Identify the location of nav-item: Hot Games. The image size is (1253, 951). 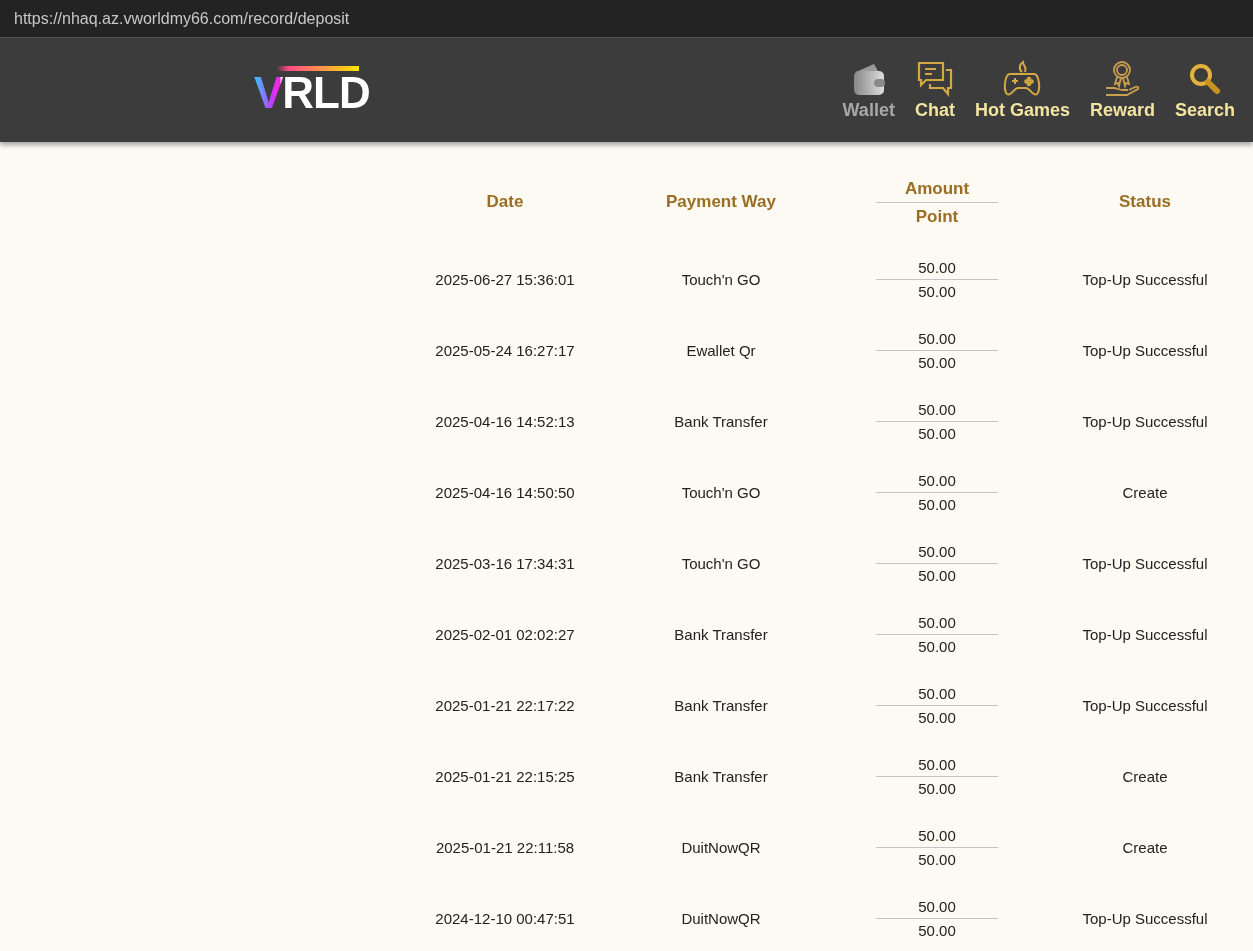
(1022, 90).